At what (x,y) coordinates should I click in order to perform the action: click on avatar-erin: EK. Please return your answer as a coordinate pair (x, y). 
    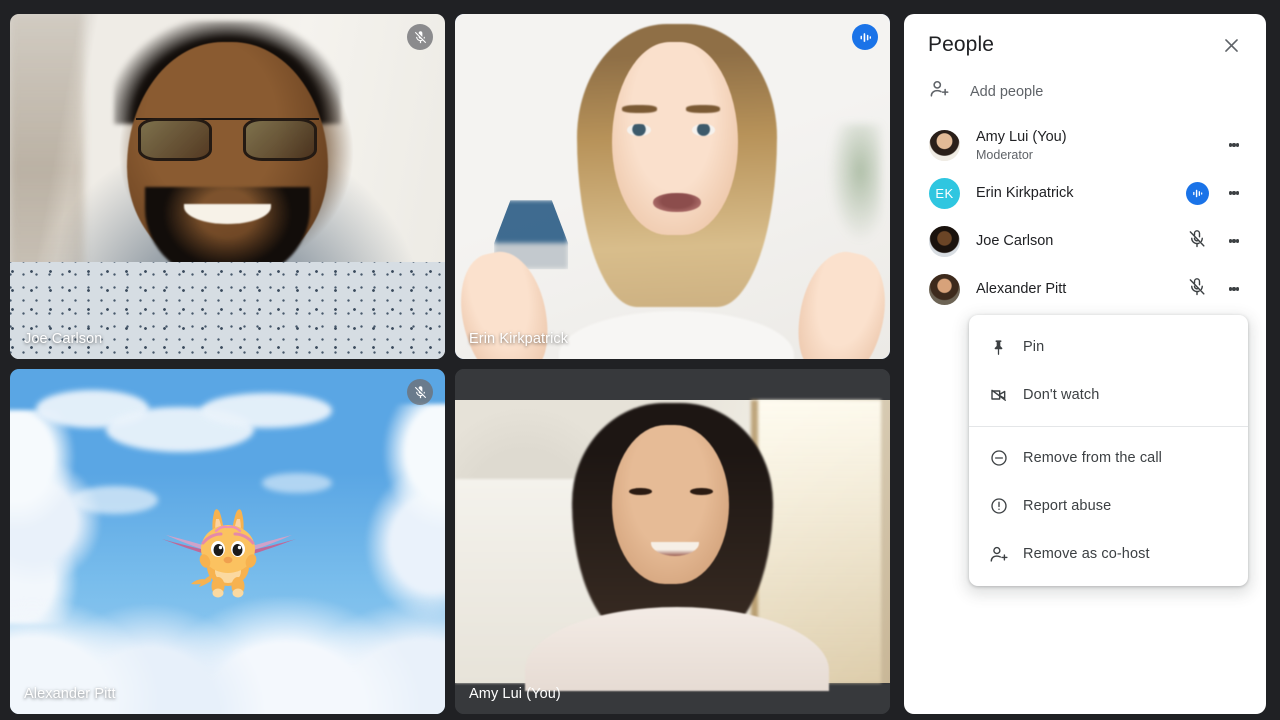
    Looking at the image, I should click on (944, 193).